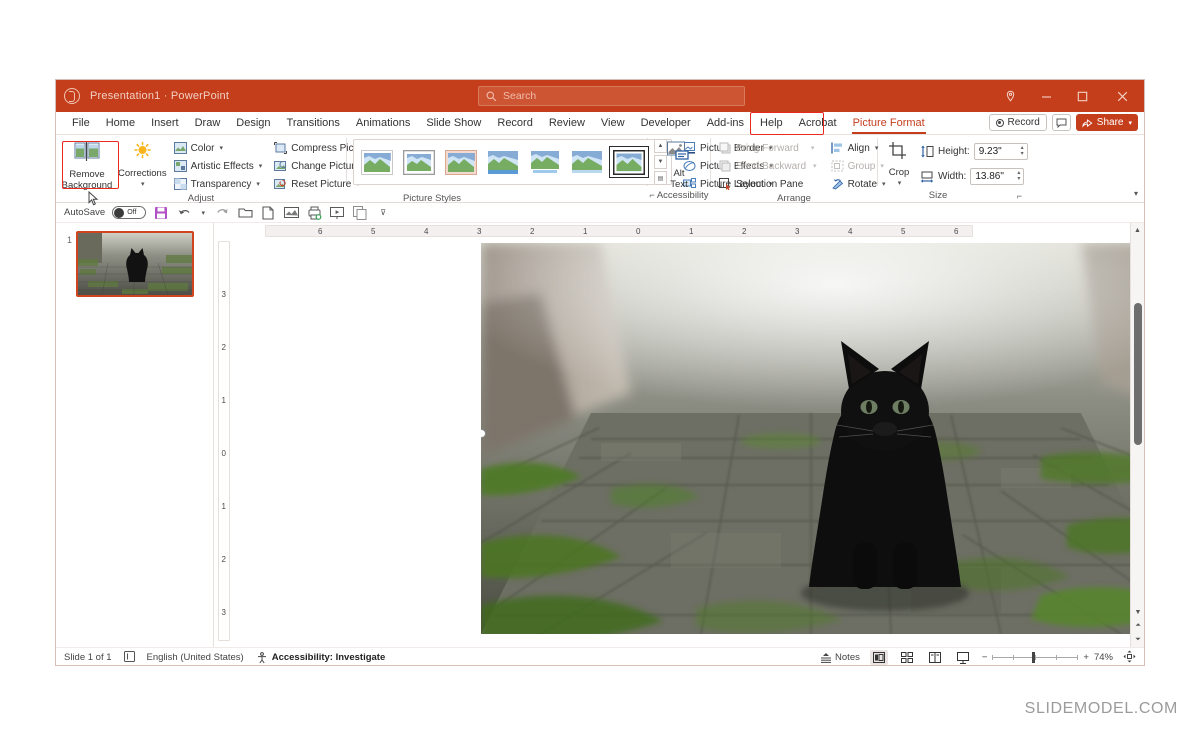  What do you see at coordinates (201, 198) in the screenshot?
I see `adjust-group-label: Adjust` at bounding box center [201, 198].